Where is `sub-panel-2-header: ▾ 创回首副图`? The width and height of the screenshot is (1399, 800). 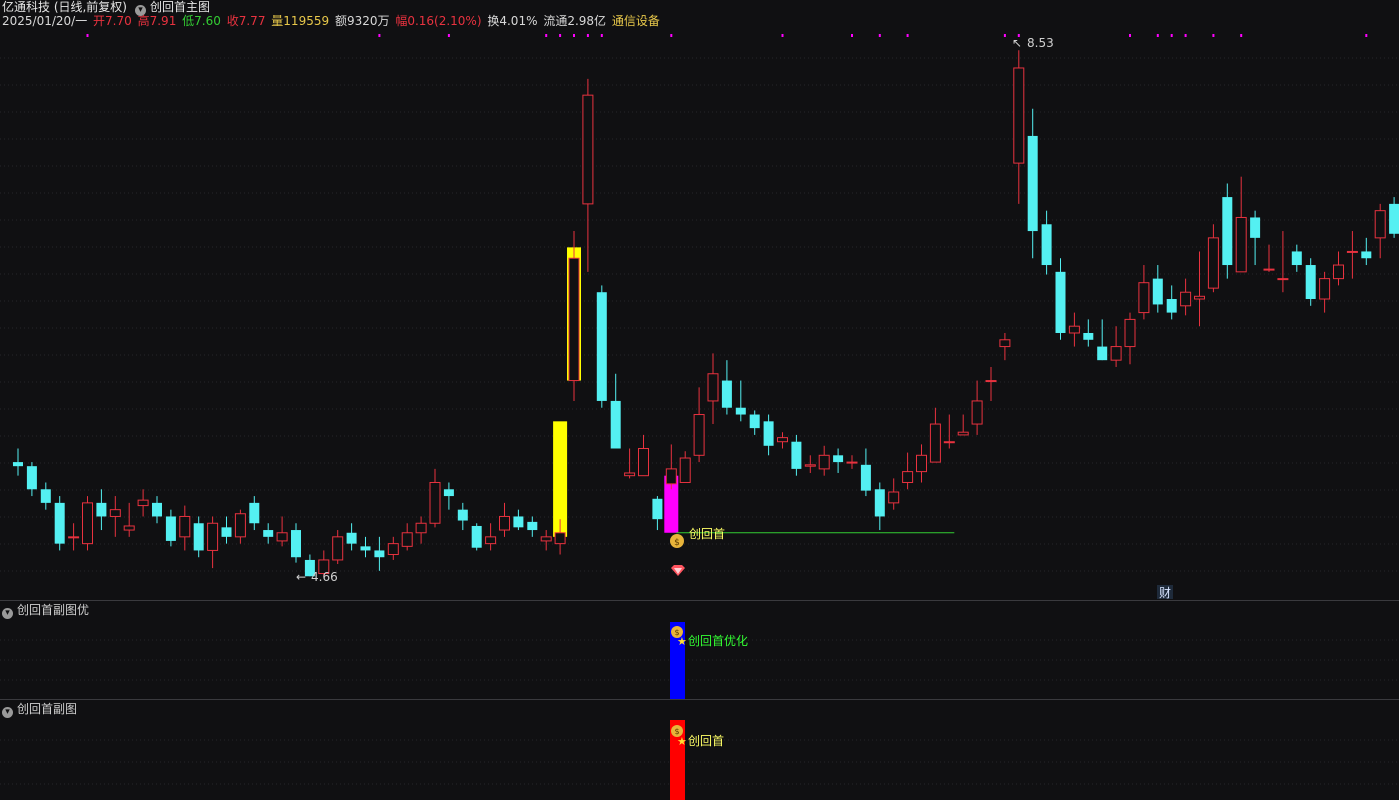 sub-panel-2-header: ▾ 创回首副图 is located at coordinates (39, 709).